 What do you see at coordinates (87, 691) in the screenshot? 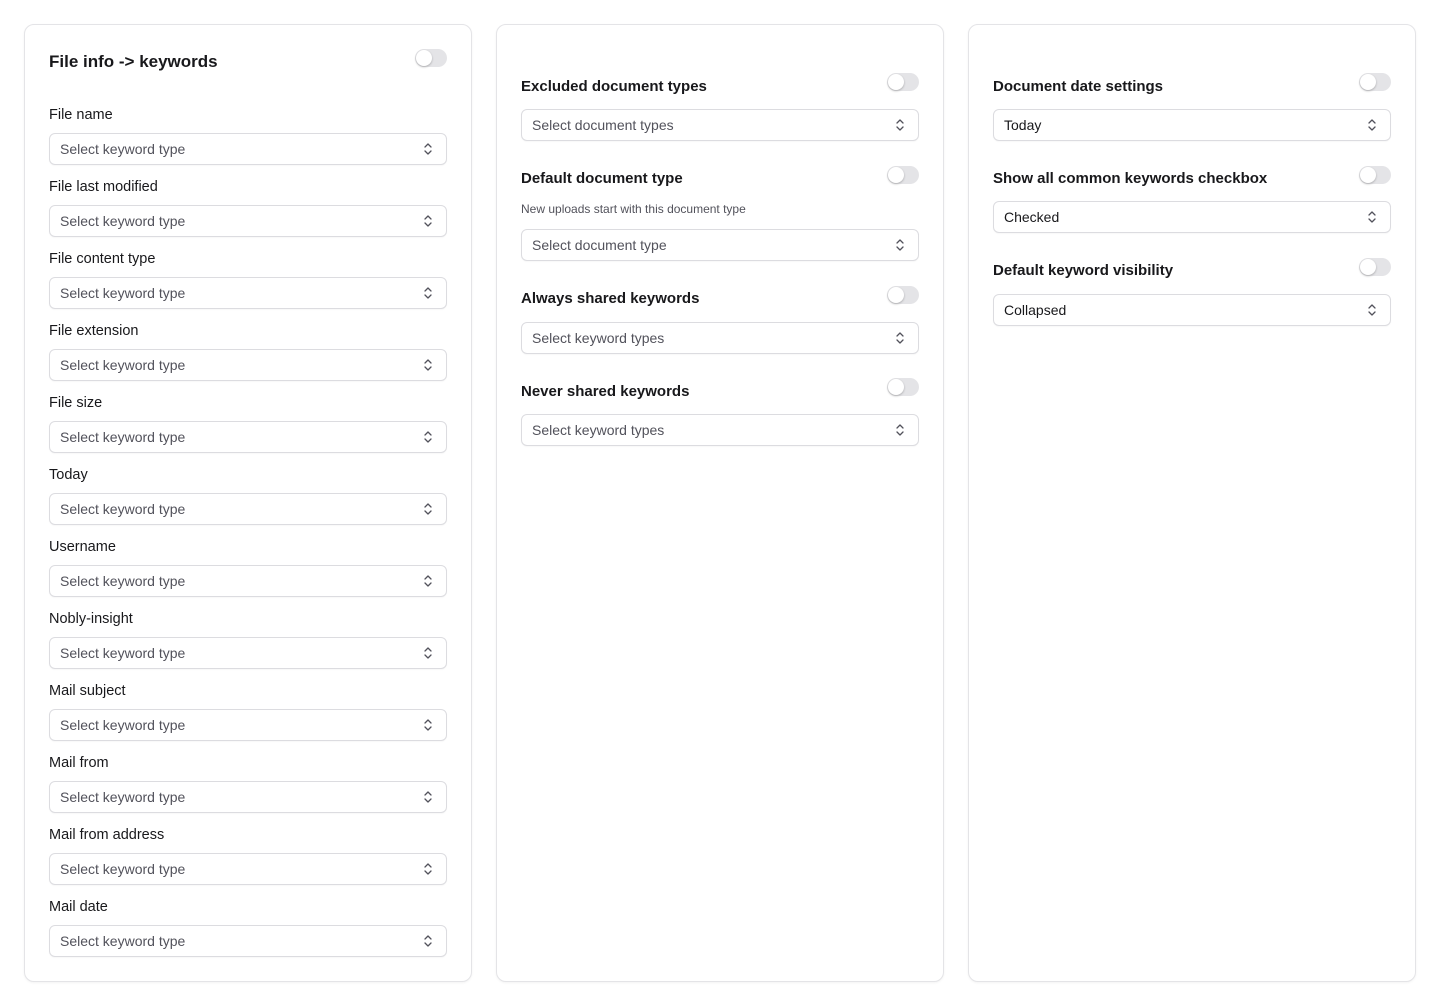
I see `field-label-mail-subject: Mail subject` at bounding box center [87, 691].